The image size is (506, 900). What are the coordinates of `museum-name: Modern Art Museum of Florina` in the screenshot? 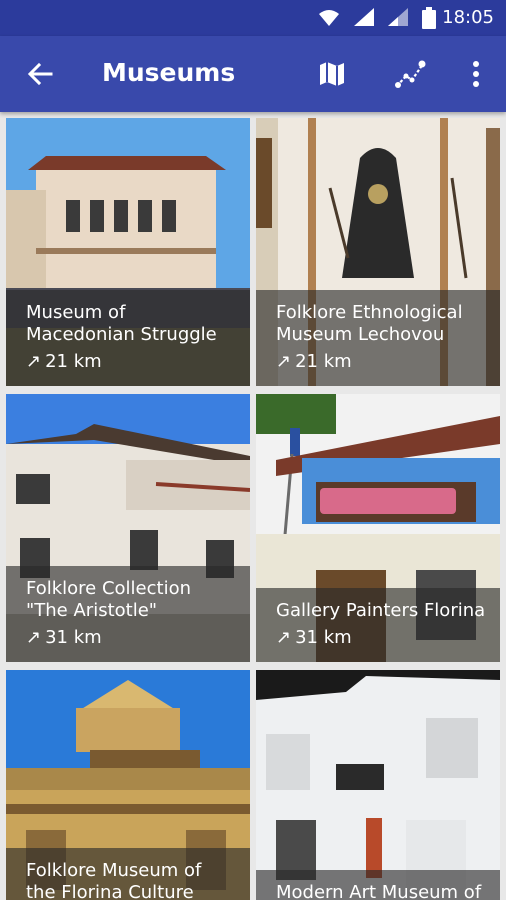 It's located at (379, 891).